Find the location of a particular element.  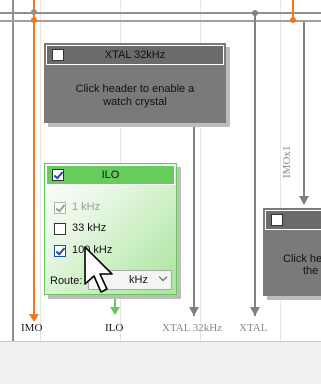

partial-panel-message-2: the is located at coordinates (311, 271).